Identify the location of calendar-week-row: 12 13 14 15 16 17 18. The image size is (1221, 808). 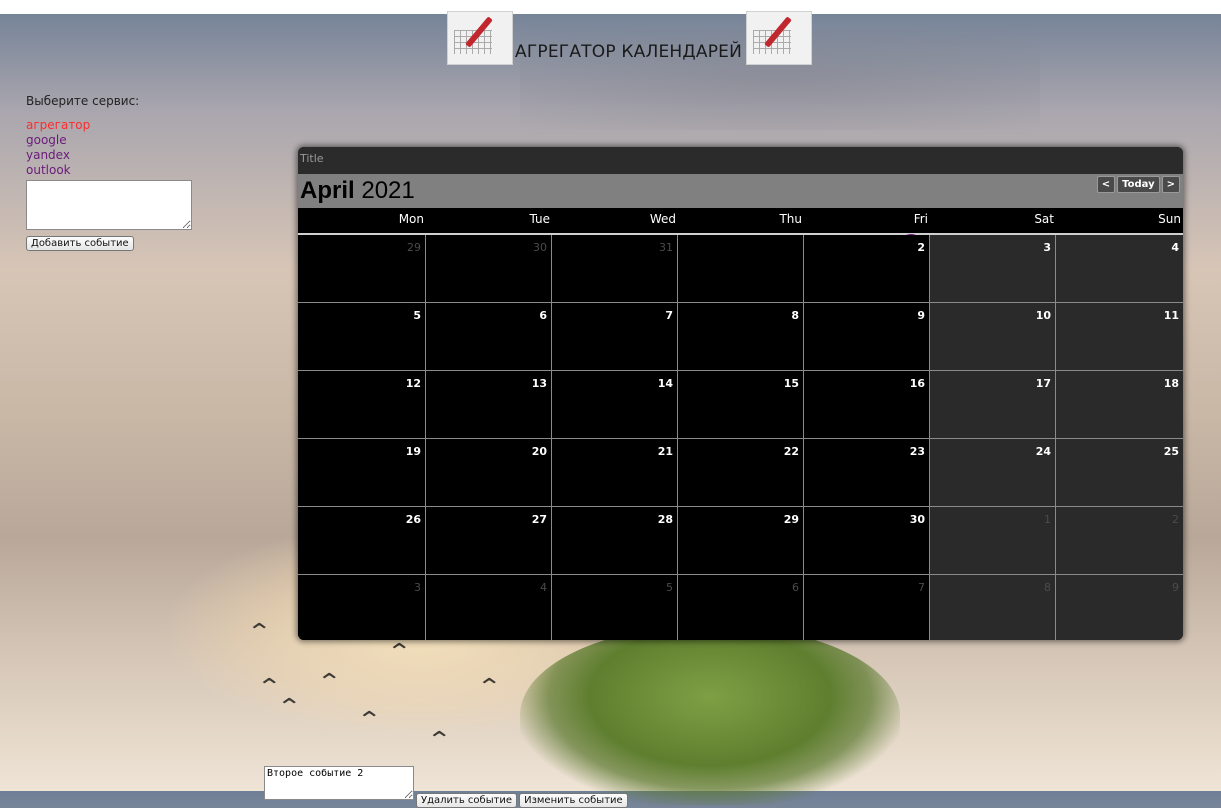
(740, 405).